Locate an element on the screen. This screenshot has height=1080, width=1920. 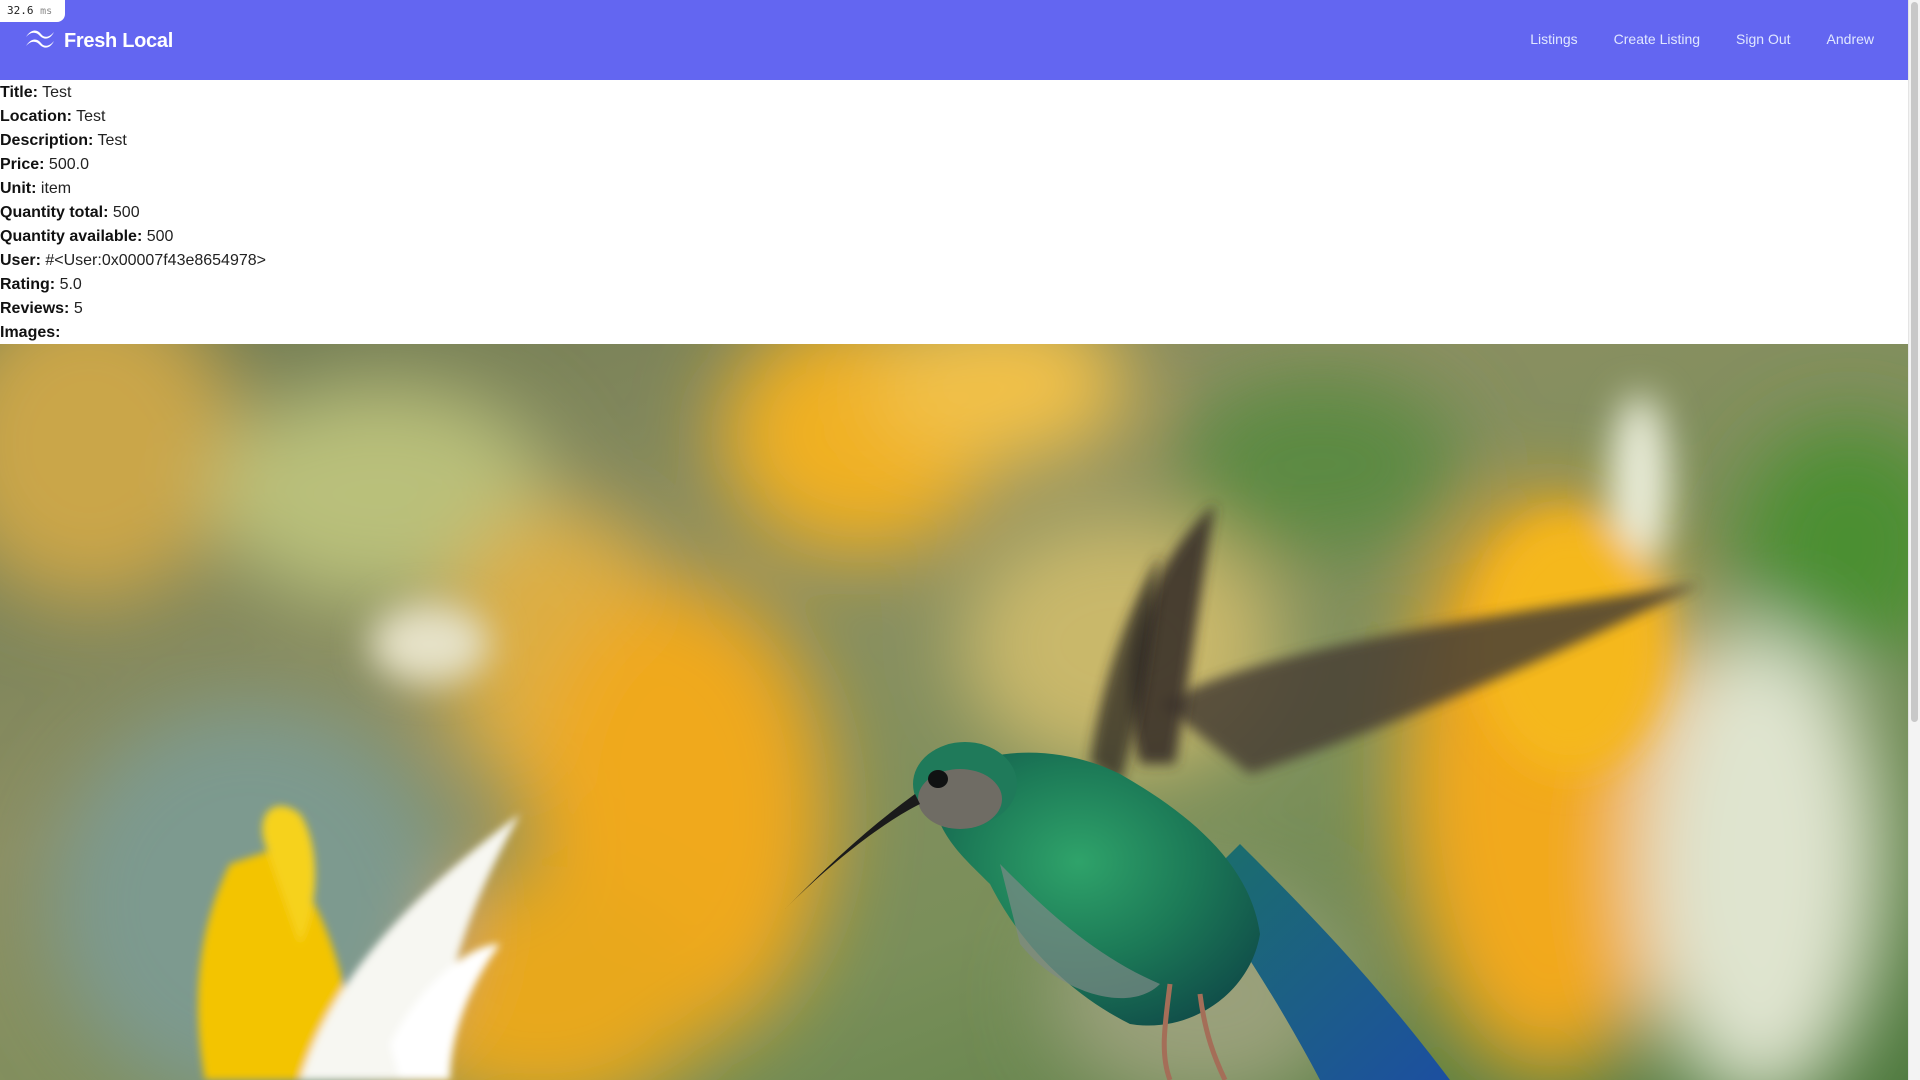
detail-price: Price: 500.0 is located at coordinates (133, 167).